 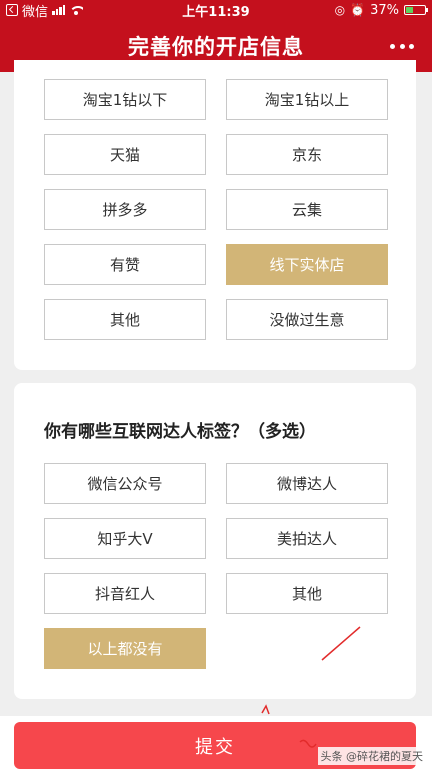 What do you see at coordinates (307, 154) in the screenshot?
I see `option-button: 京东` at bounding box center [307, 154].